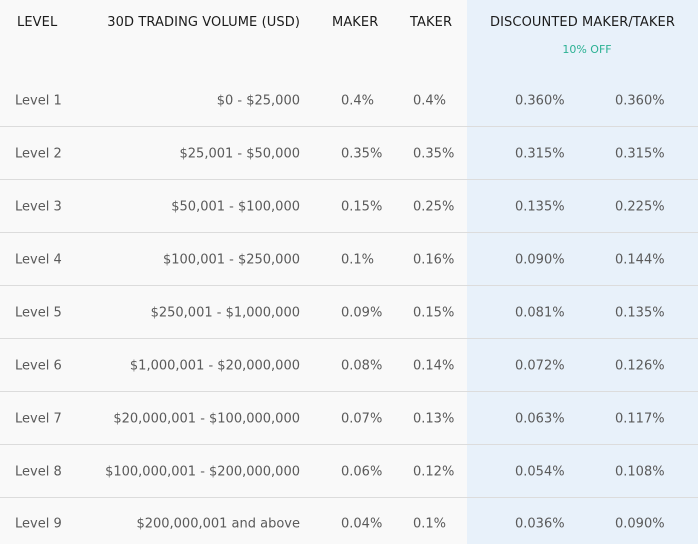  I want to click on row-maker-fee: 0.35%, so click(362, 153).